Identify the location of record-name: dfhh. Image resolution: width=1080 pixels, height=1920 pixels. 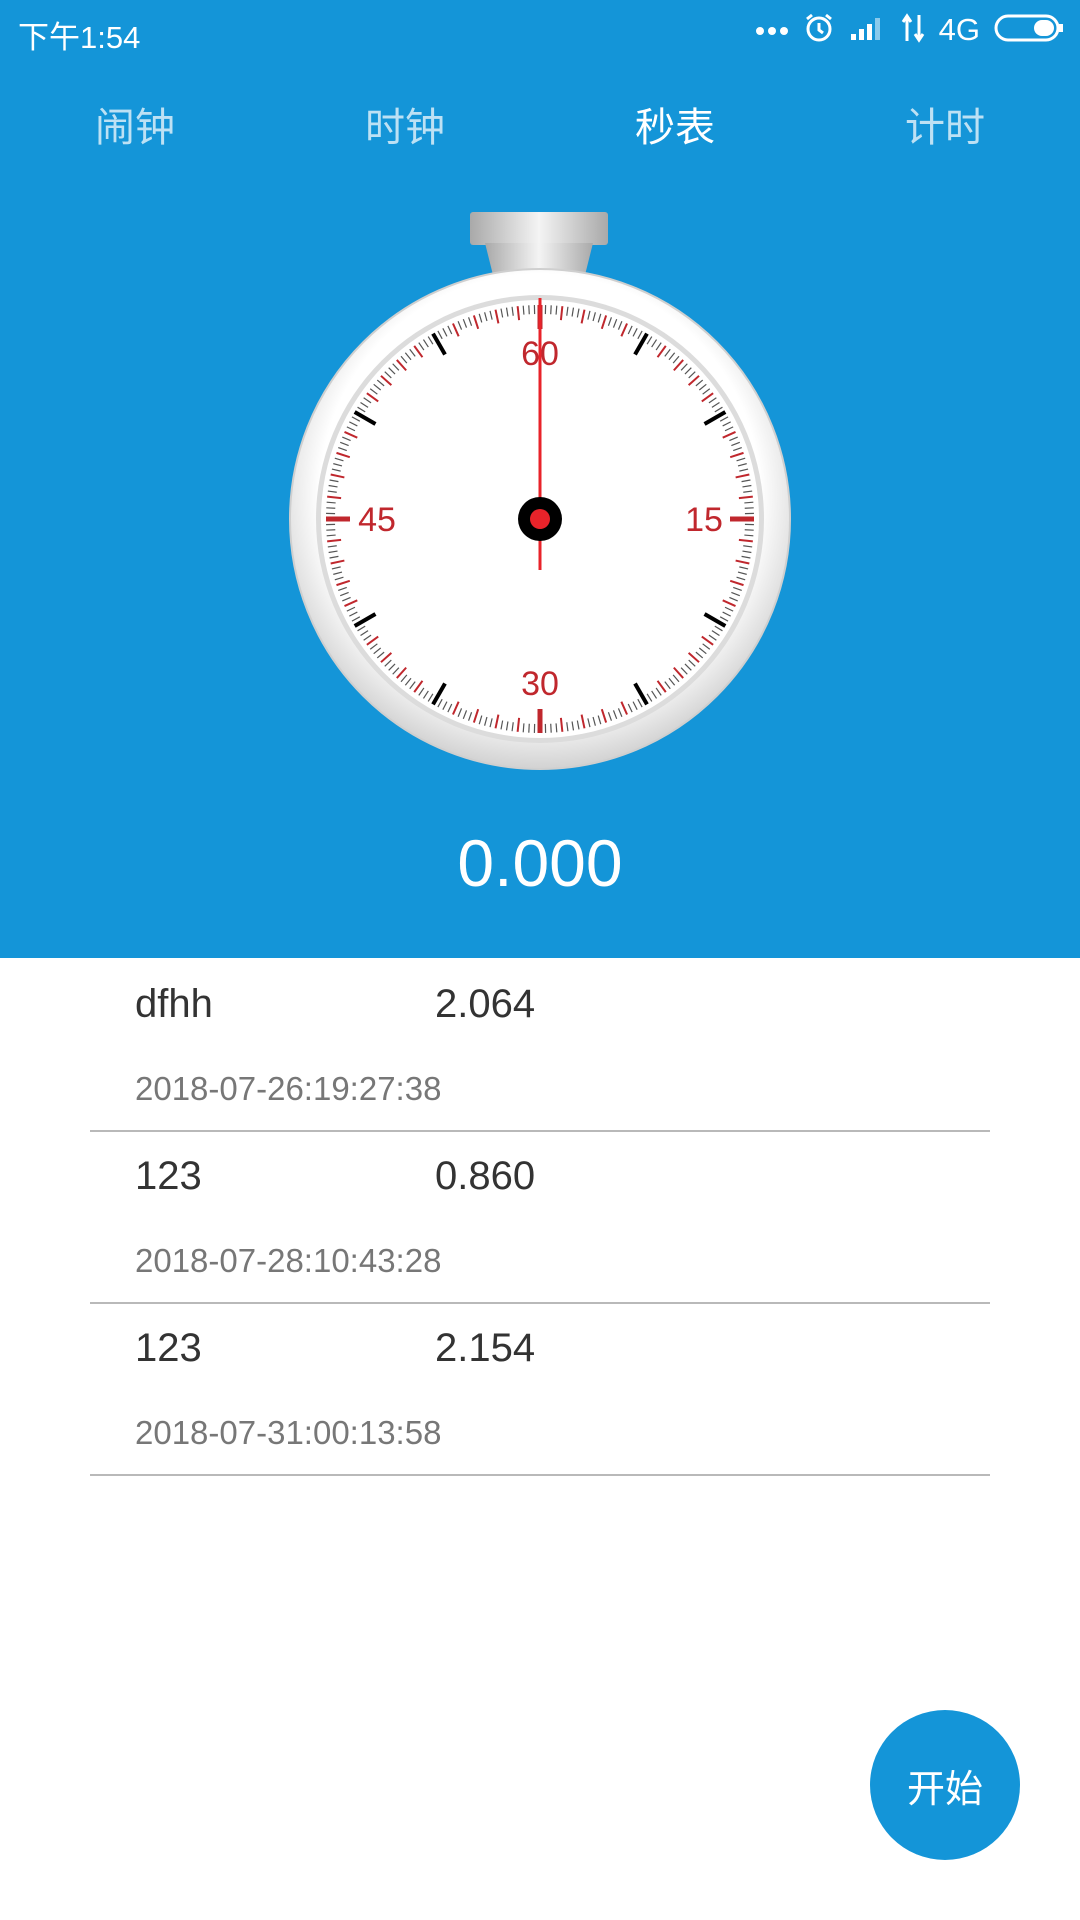
(174, 1004).